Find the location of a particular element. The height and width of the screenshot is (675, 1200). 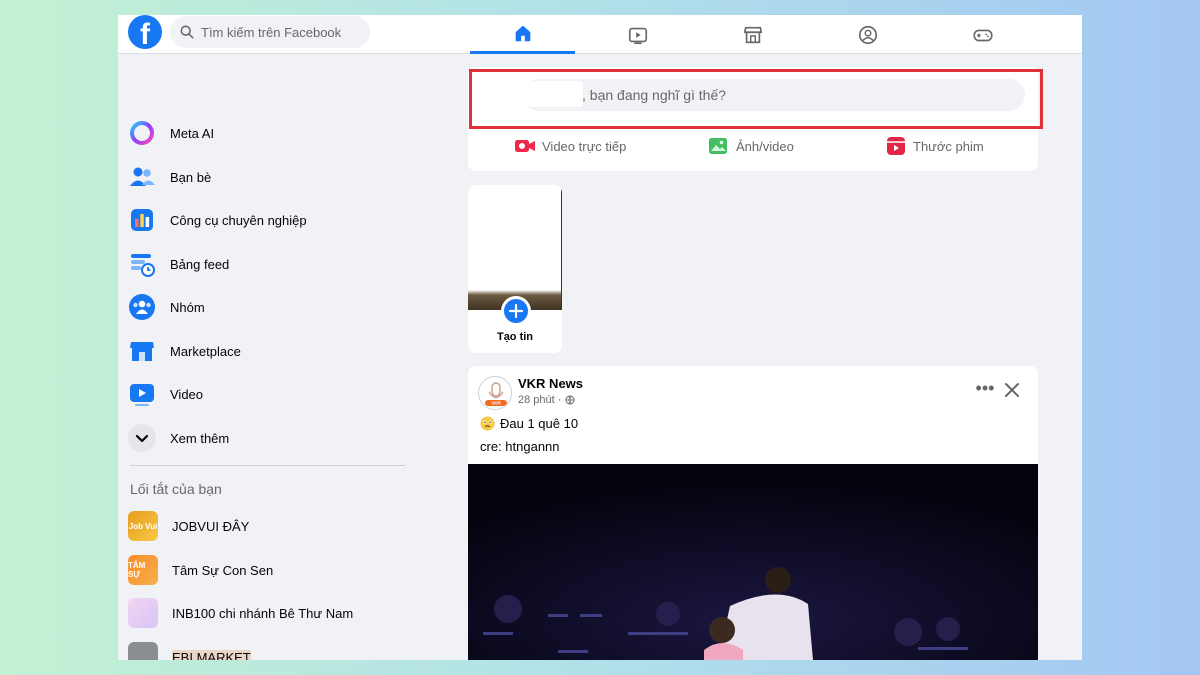

action-label: Thước phim is located at coordinates (948, 146).